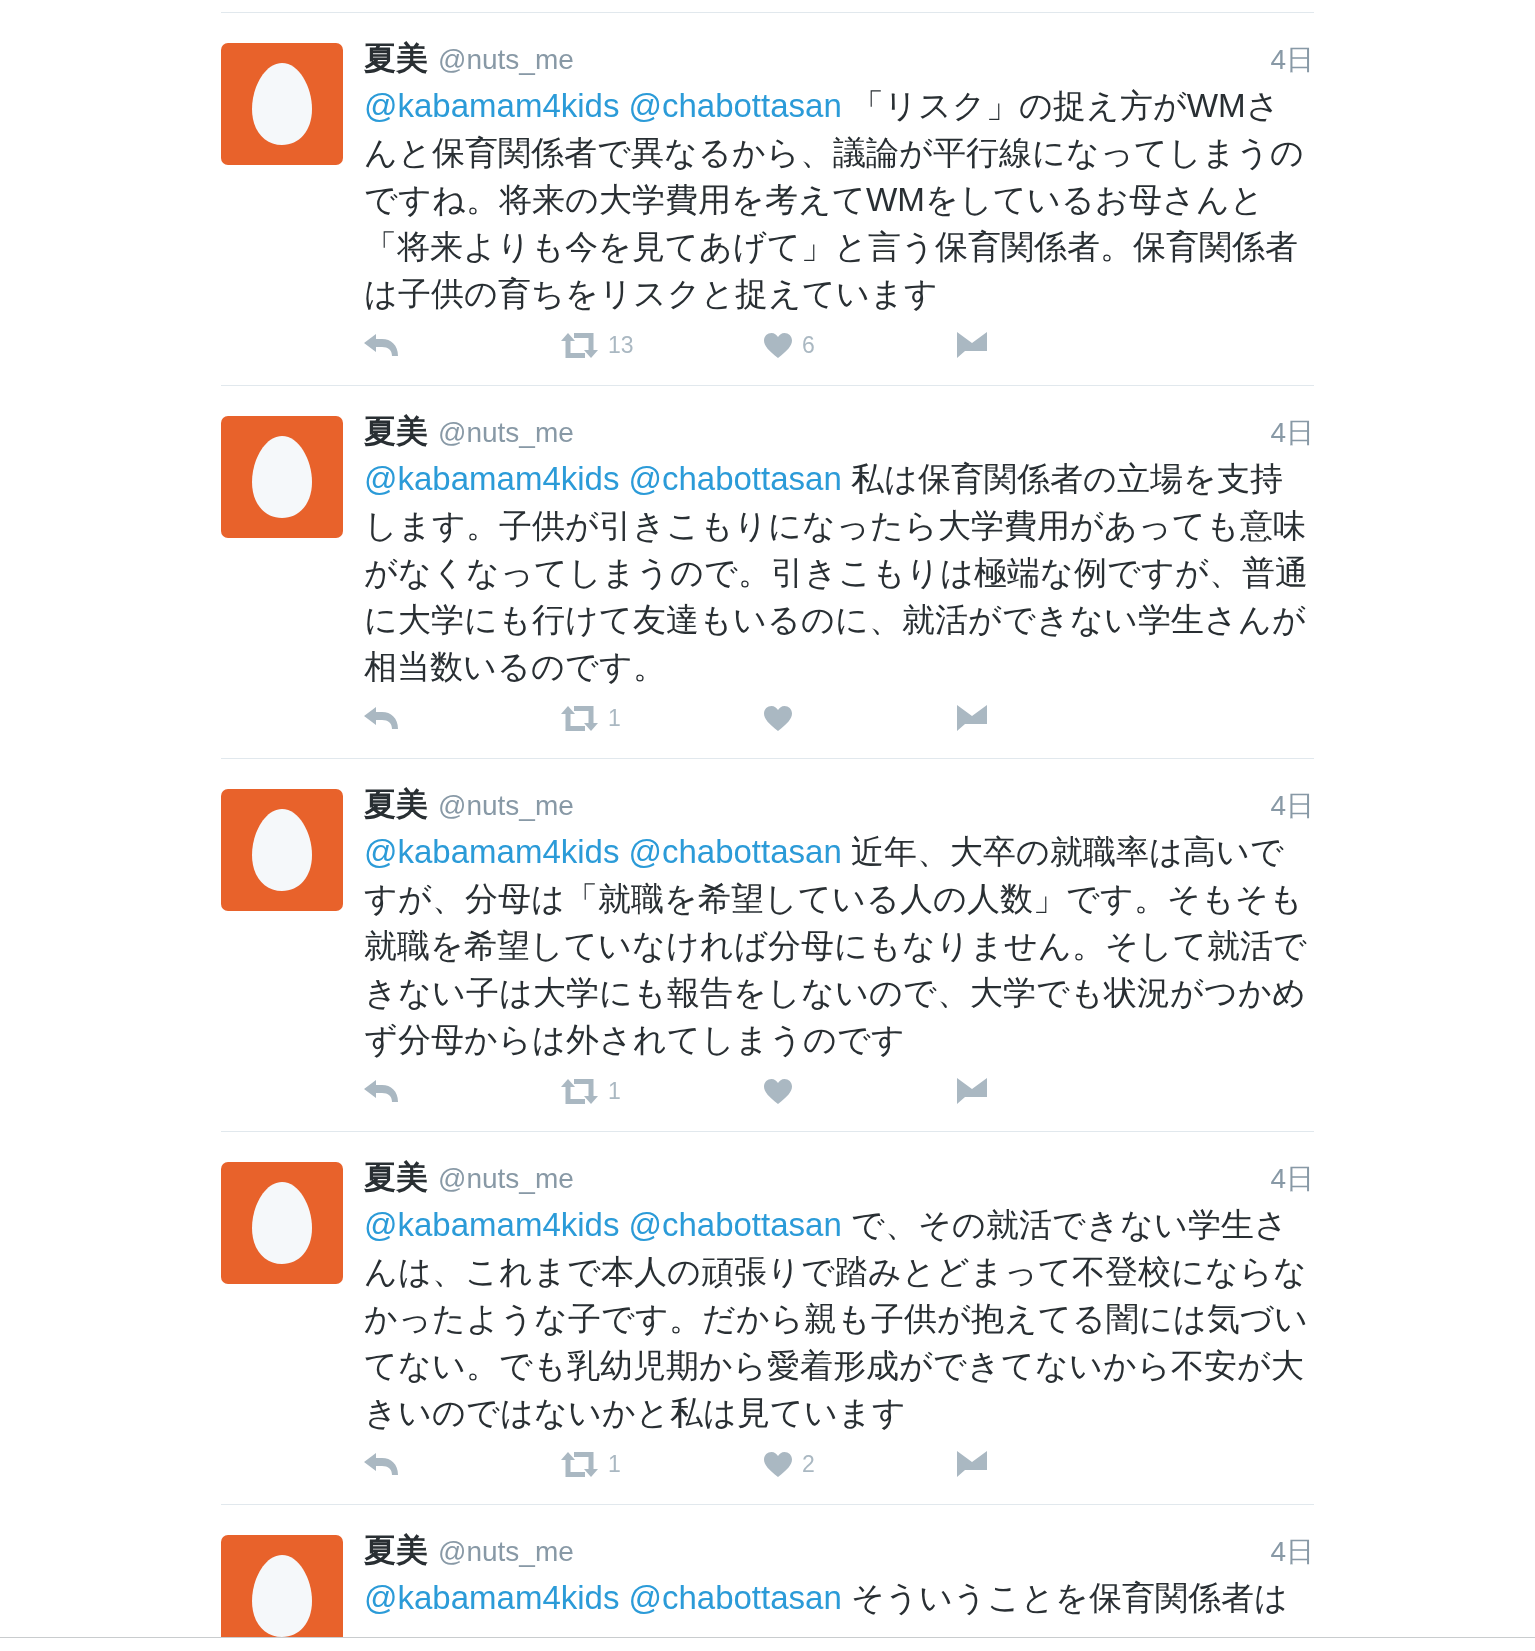 The image size is (1535, 1651). What do you see at coordinates (836, 946) in the screenshot?
I see `tweet-text: @kabamam4kids @chabottasan 近年、大卒の就職率は高いで すが、分母は「就職を希望している人の人数」です。そもそも 就職を希望していなければ分母にもなりません。そして就活で きない子は大学にも報告をしないので、大学でも状況がつかめ ず分母からは外されてしまうのです` at bounding box center [836, 946].